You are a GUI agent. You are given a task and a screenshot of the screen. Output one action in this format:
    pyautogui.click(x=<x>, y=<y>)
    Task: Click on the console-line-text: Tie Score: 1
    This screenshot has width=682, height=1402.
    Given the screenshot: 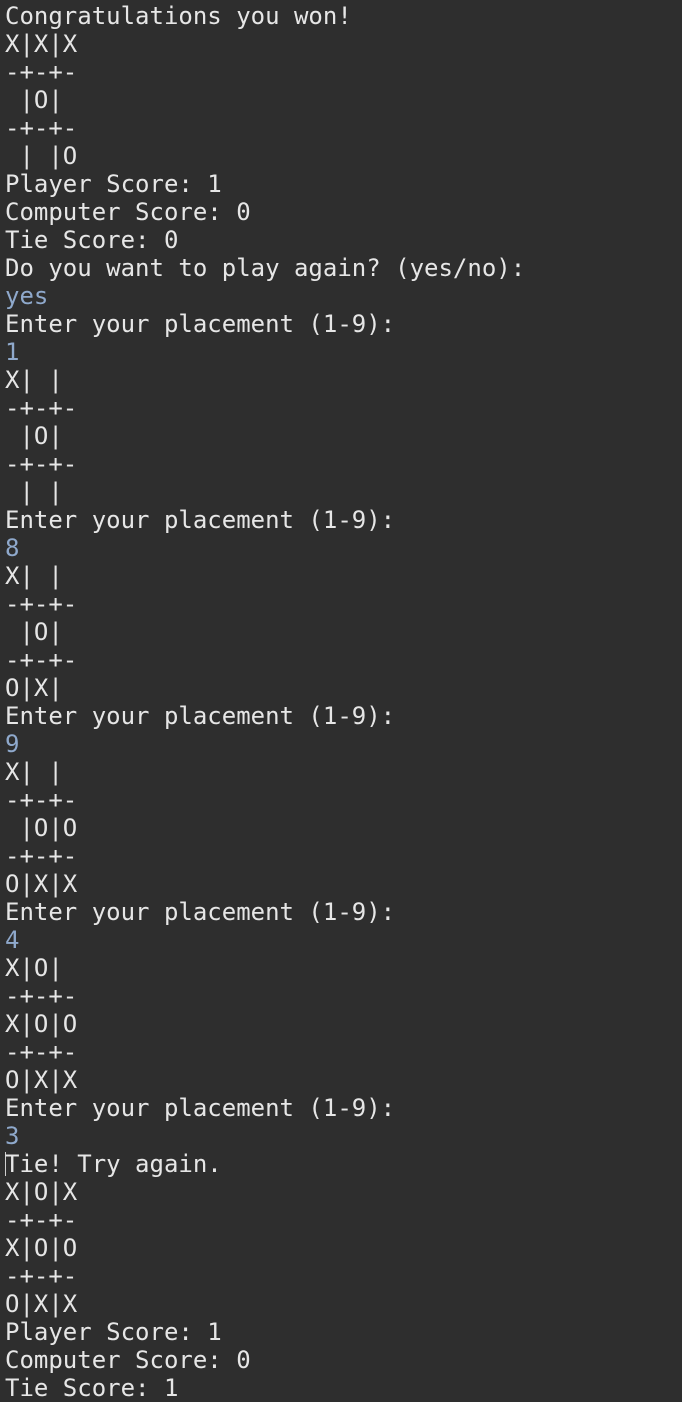 What is the action you would take?
    pyautogui.click(x=92, y=1388)
    